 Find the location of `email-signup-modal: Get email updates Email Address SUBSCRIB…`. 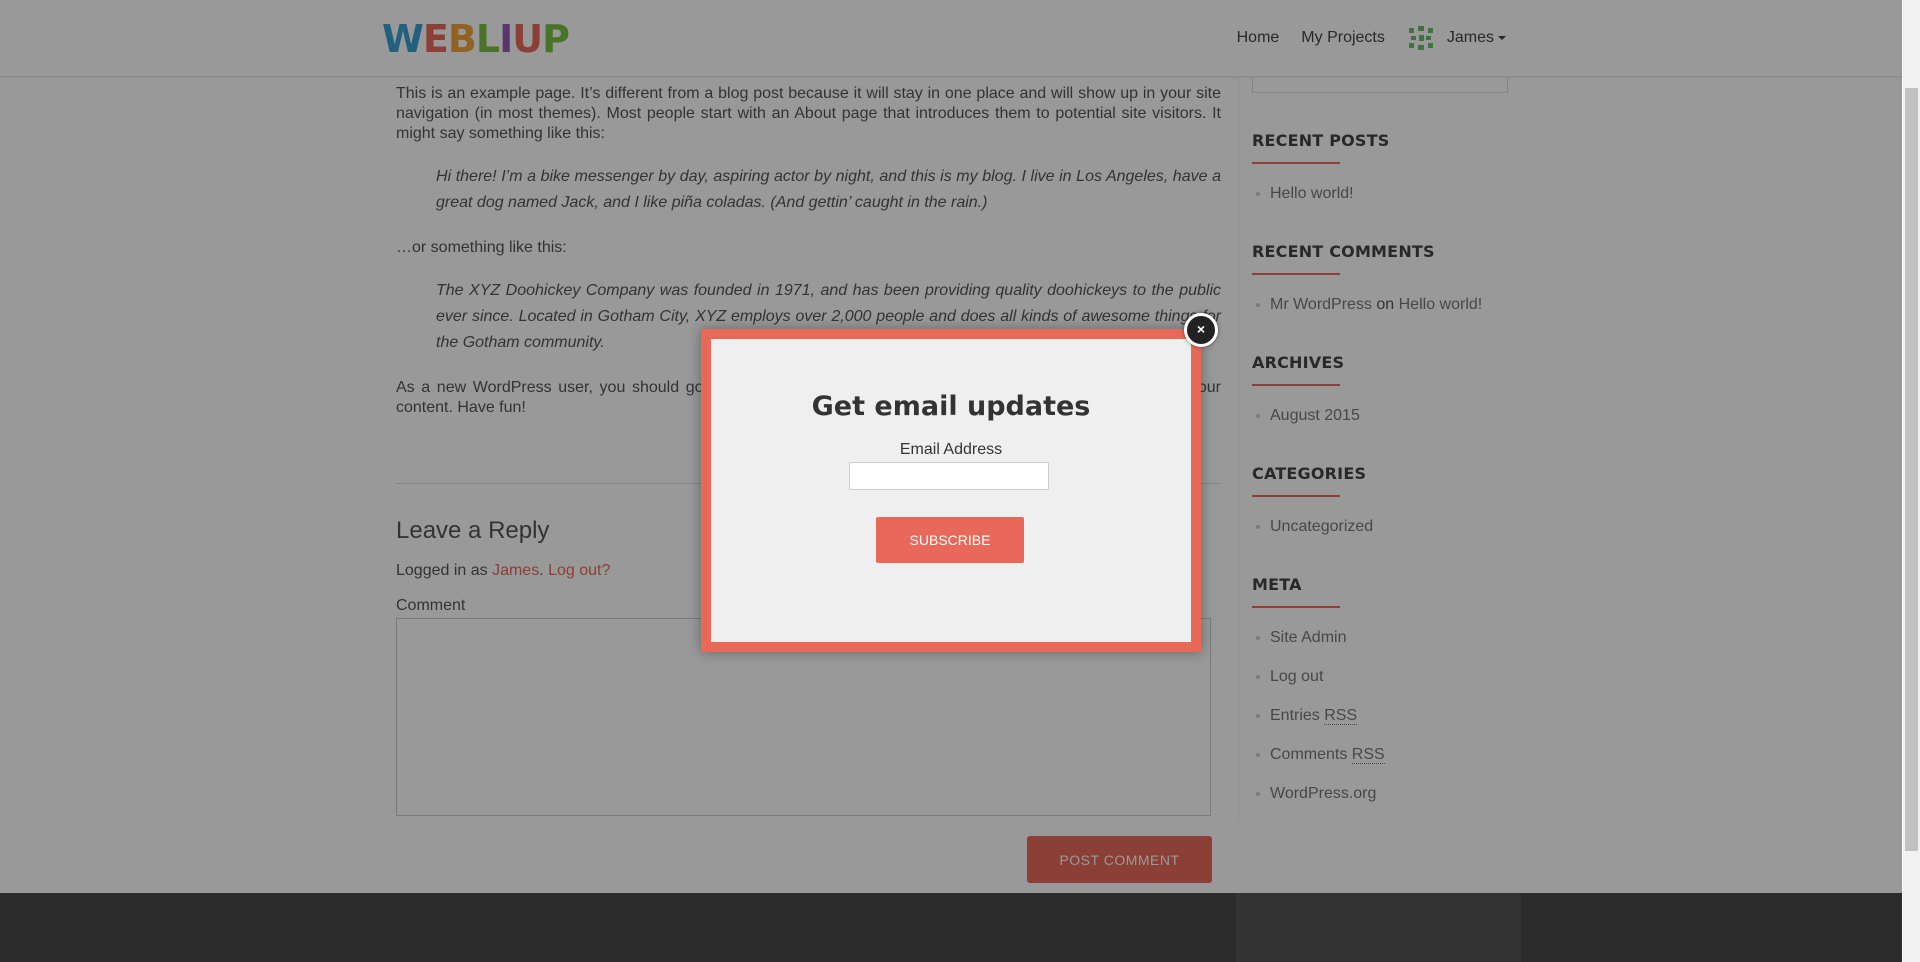

email-signup-modal: Get email updates Email Address SUBSCRIB… is located at coordinates (951, 490).